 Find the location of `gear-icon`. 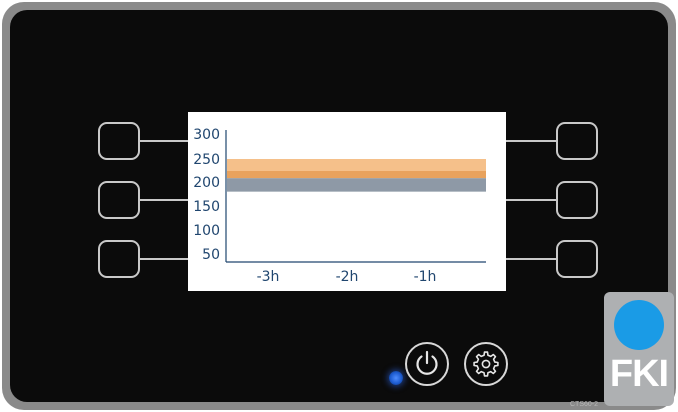

gear-icon is located at coordinates (486, 364).